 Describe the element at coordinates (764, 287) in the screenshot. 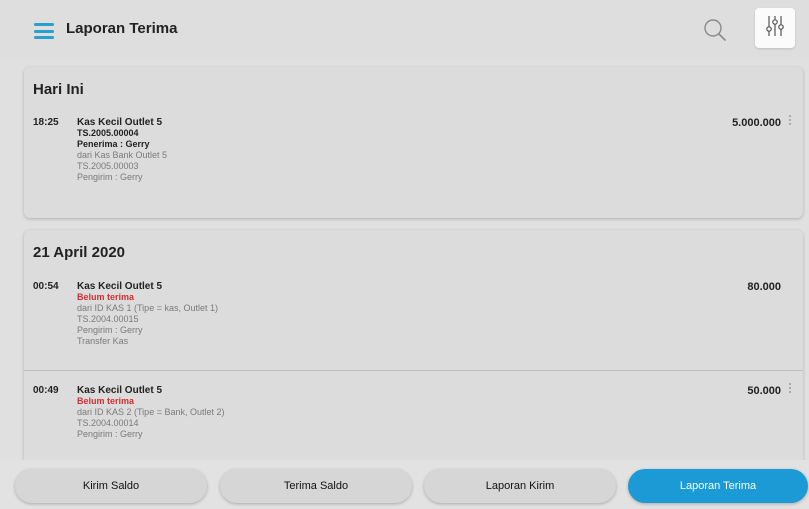

I see `entry-amount: 80.000` at that location.